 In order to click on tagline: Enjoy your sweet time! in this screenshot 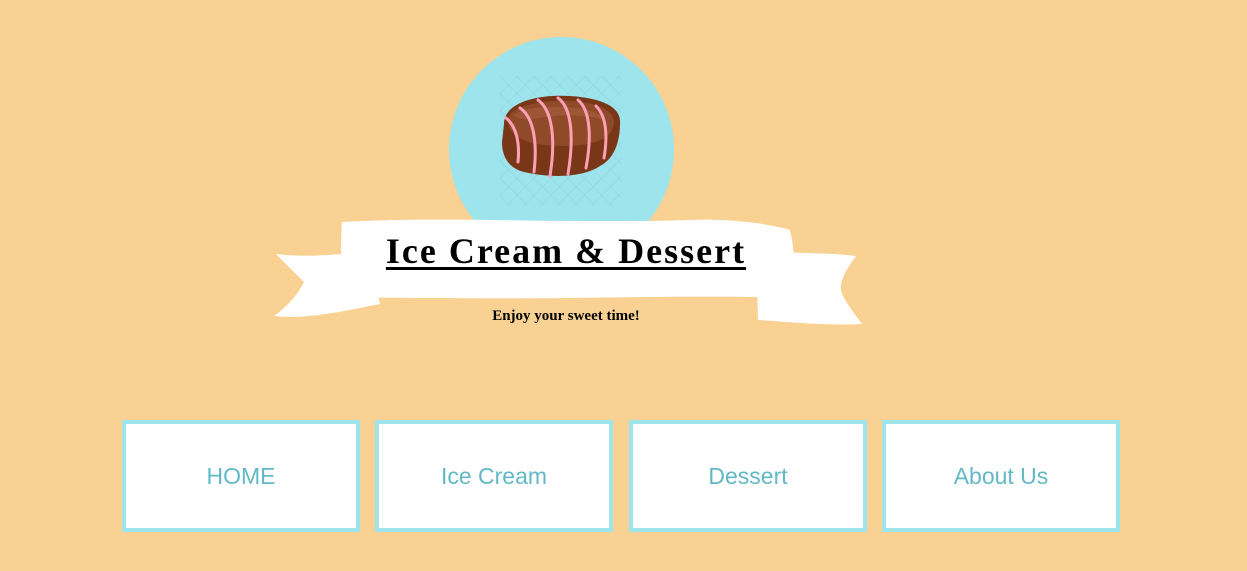, I will do `click(566, 316)`.